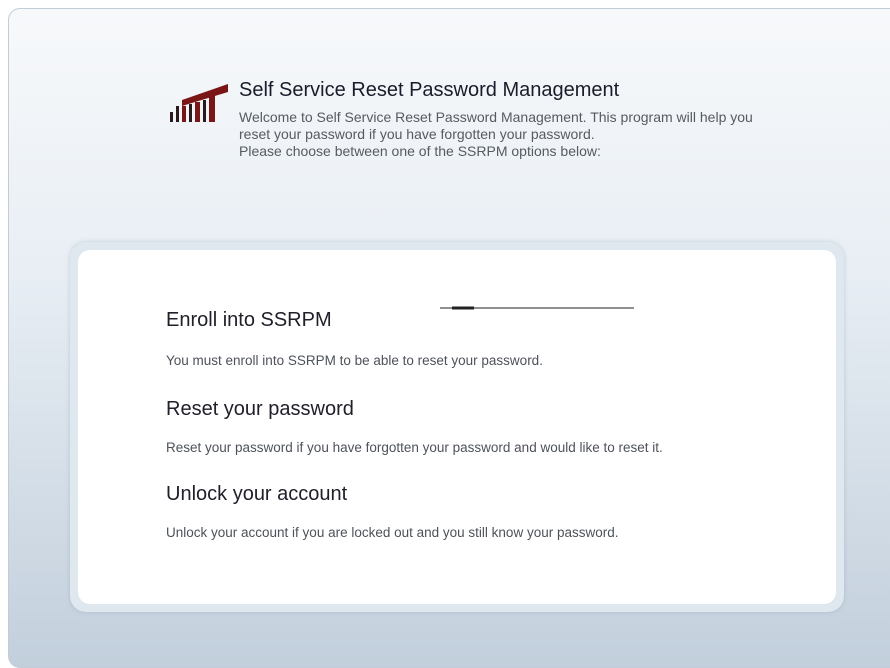 The width and height of the screenshot is (890, 668). I want to click on enroll-link: Enroll into SSRPM, so click(506, 320).